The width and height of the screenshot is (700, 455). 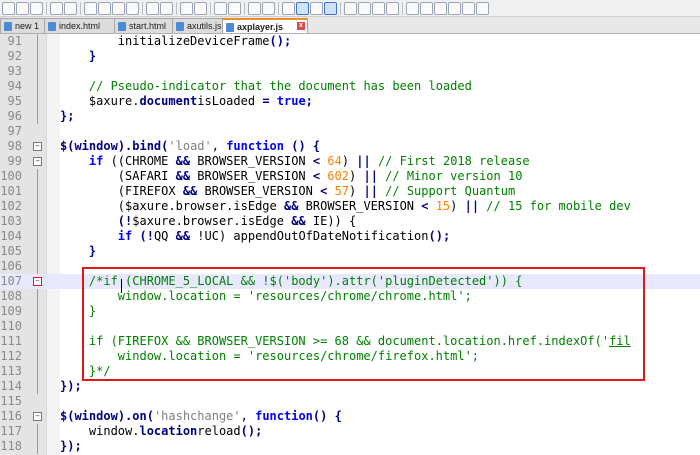 I want to click on udl-icon, so click(x=350, y=8).